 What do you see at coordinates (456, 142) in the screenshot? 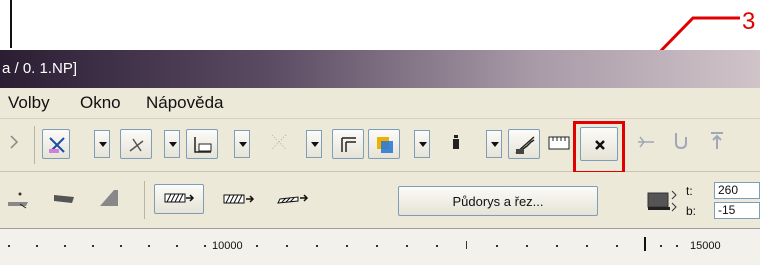
I see `marker-icon` at bounding box center [456, 142].